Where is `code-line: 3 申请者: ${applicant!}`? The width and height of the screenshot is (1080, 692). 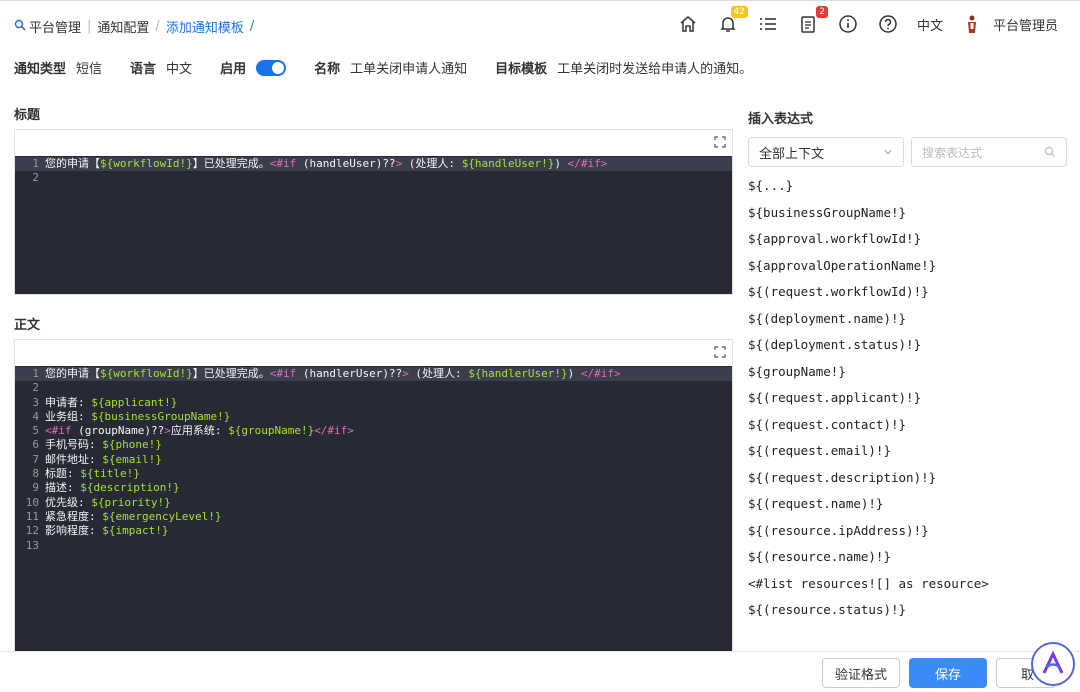 code-line: 3 申请者: ${applicant!} is located at coordinates (373, 403).